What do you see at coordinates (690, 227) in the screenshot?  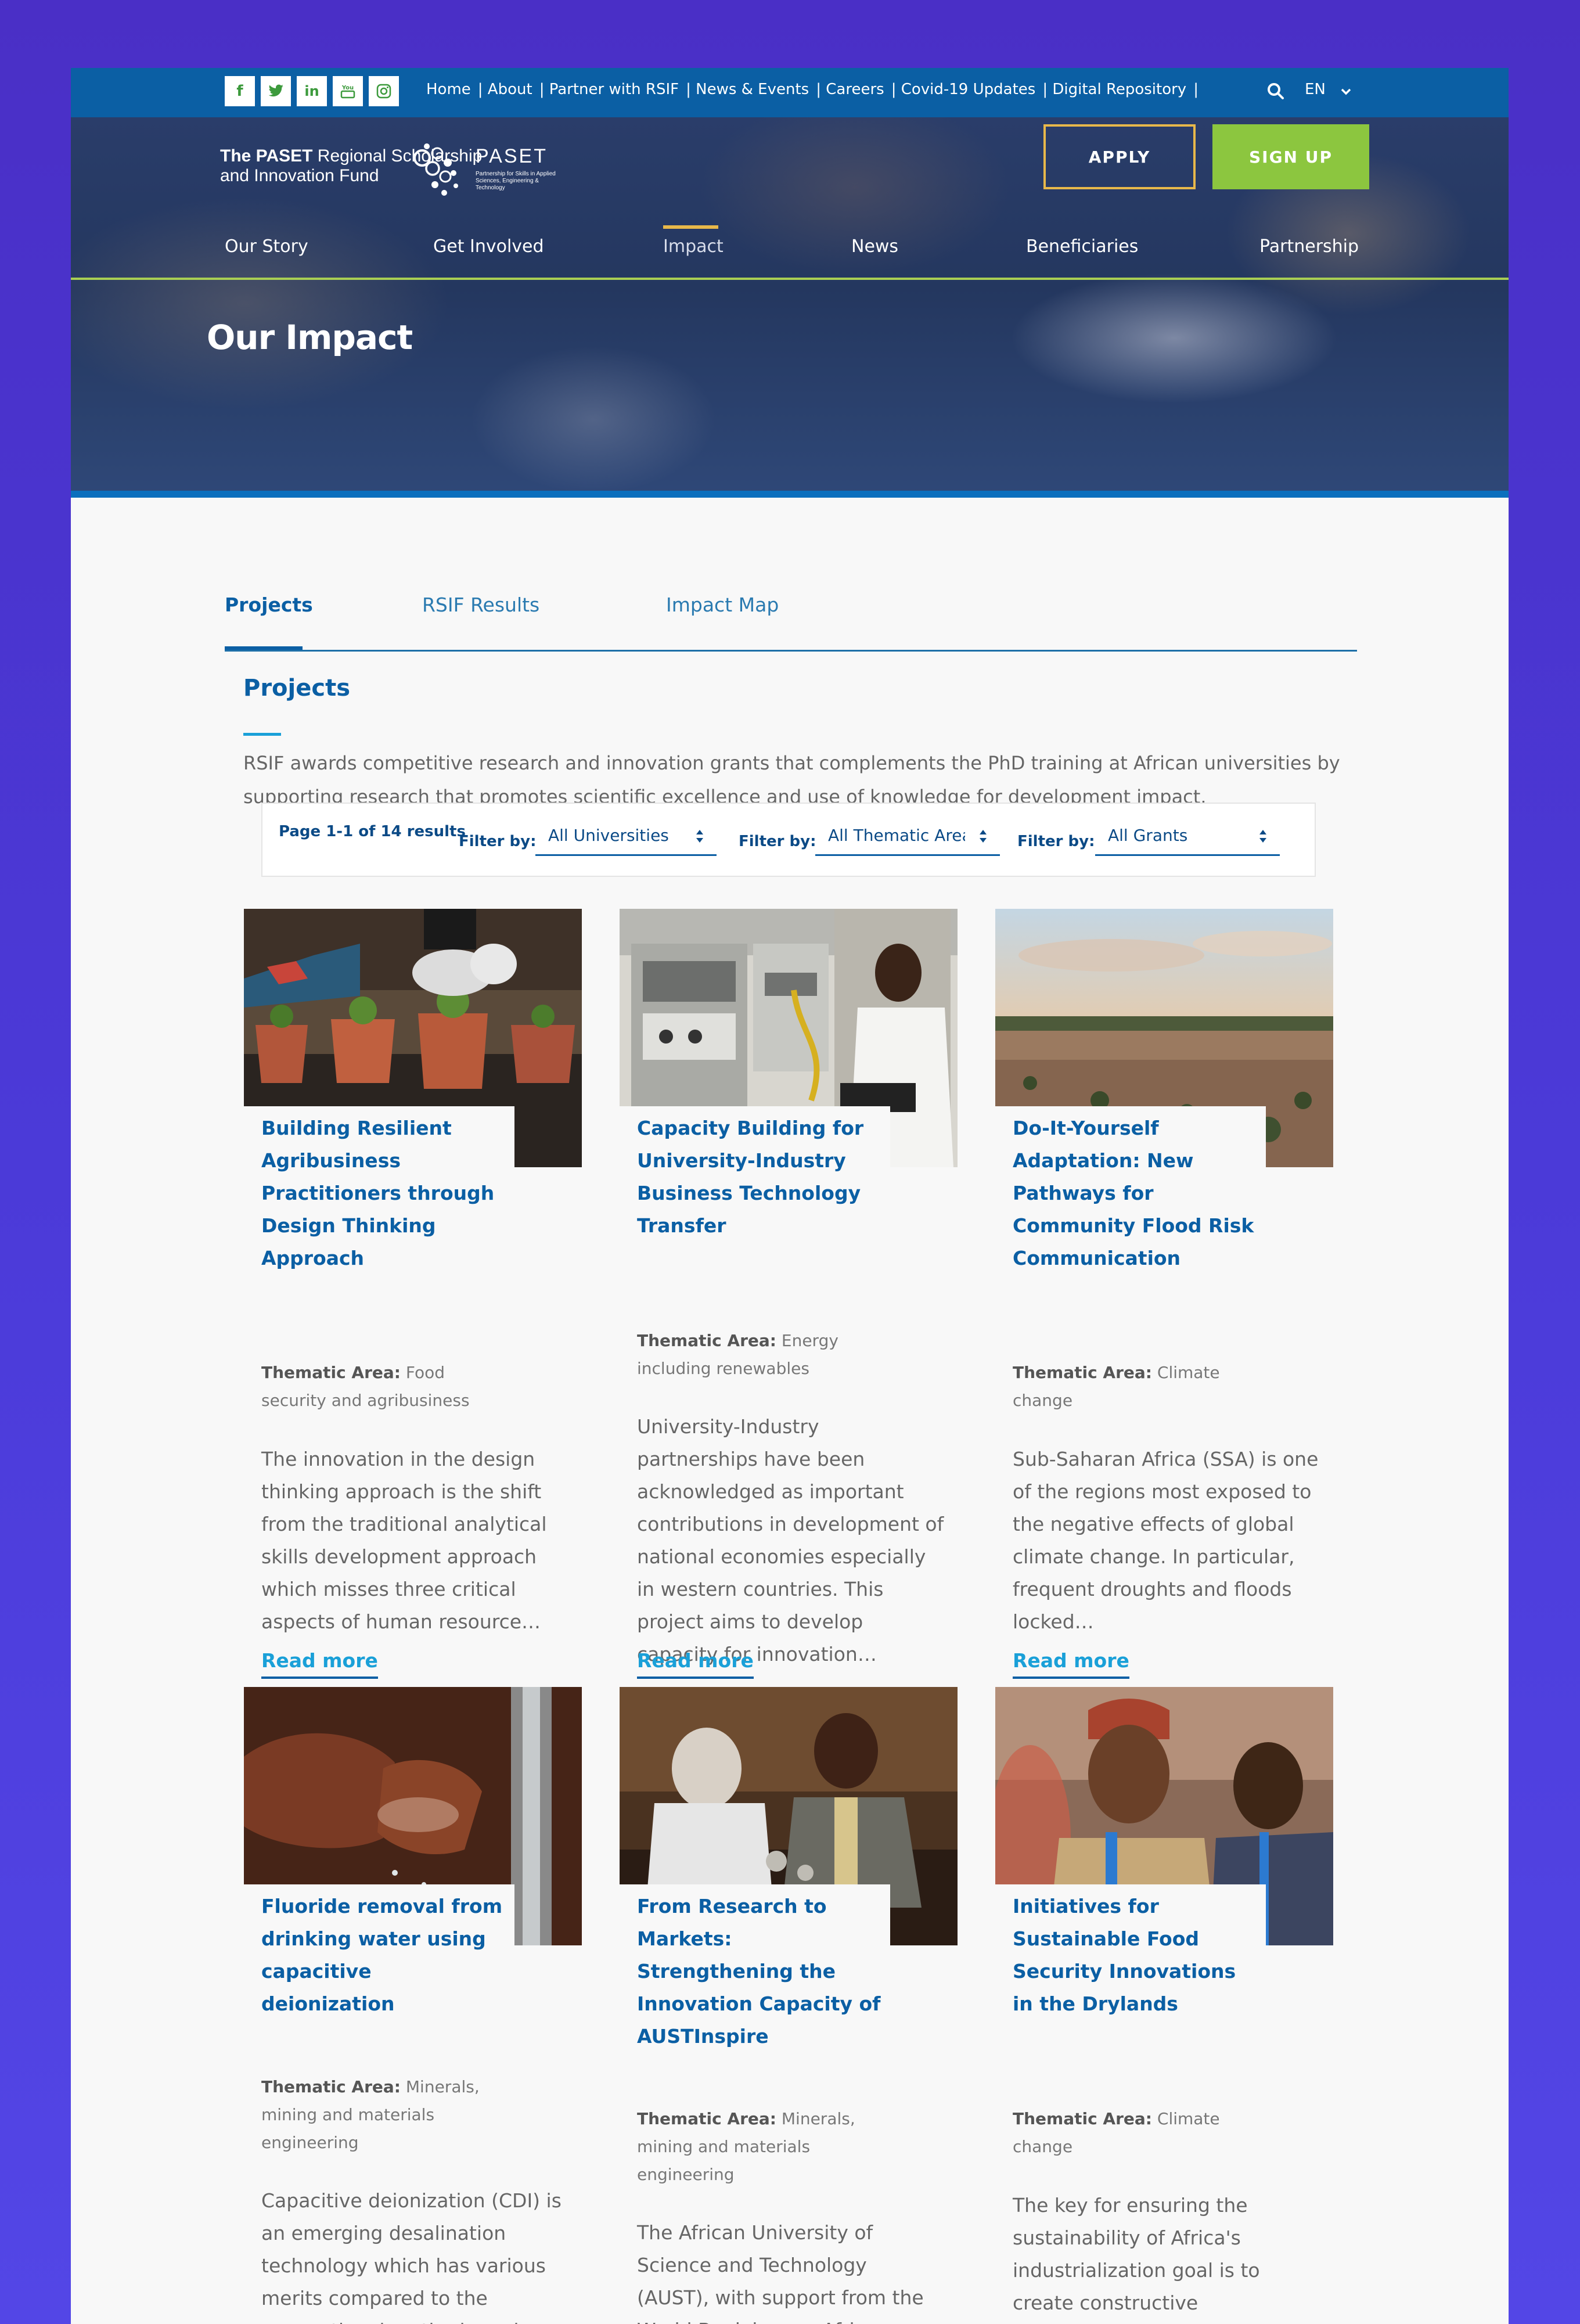 I see `nav-active-indicator` at bounding box center [690, 227].